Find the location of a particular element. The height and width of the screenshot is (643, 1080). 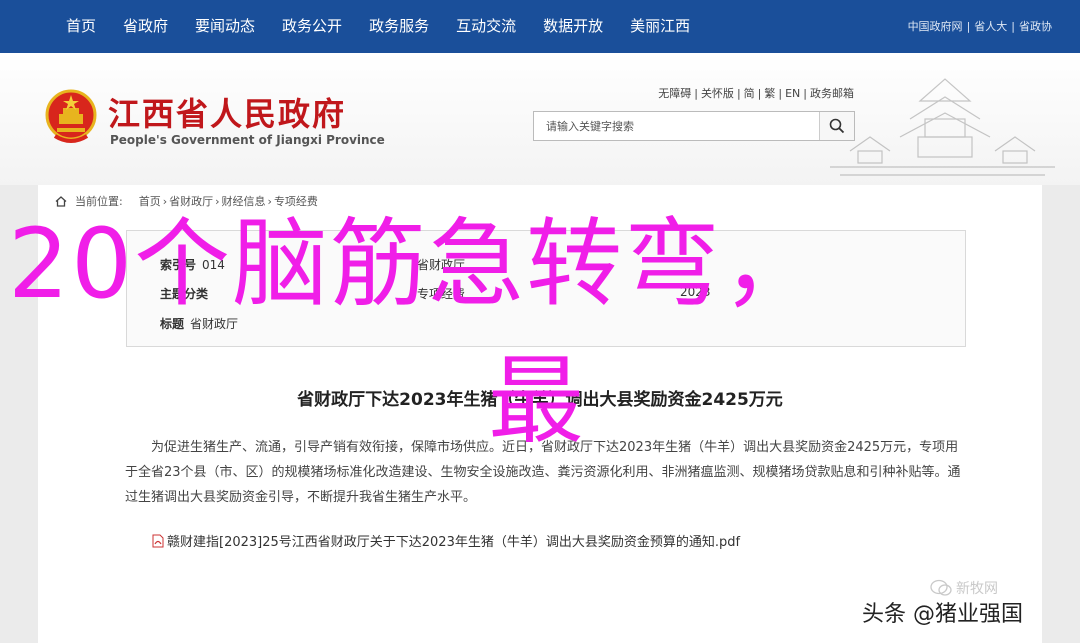

watermark-toutiao: 头条 @猪业强国 is located at coordinates (942, 614).